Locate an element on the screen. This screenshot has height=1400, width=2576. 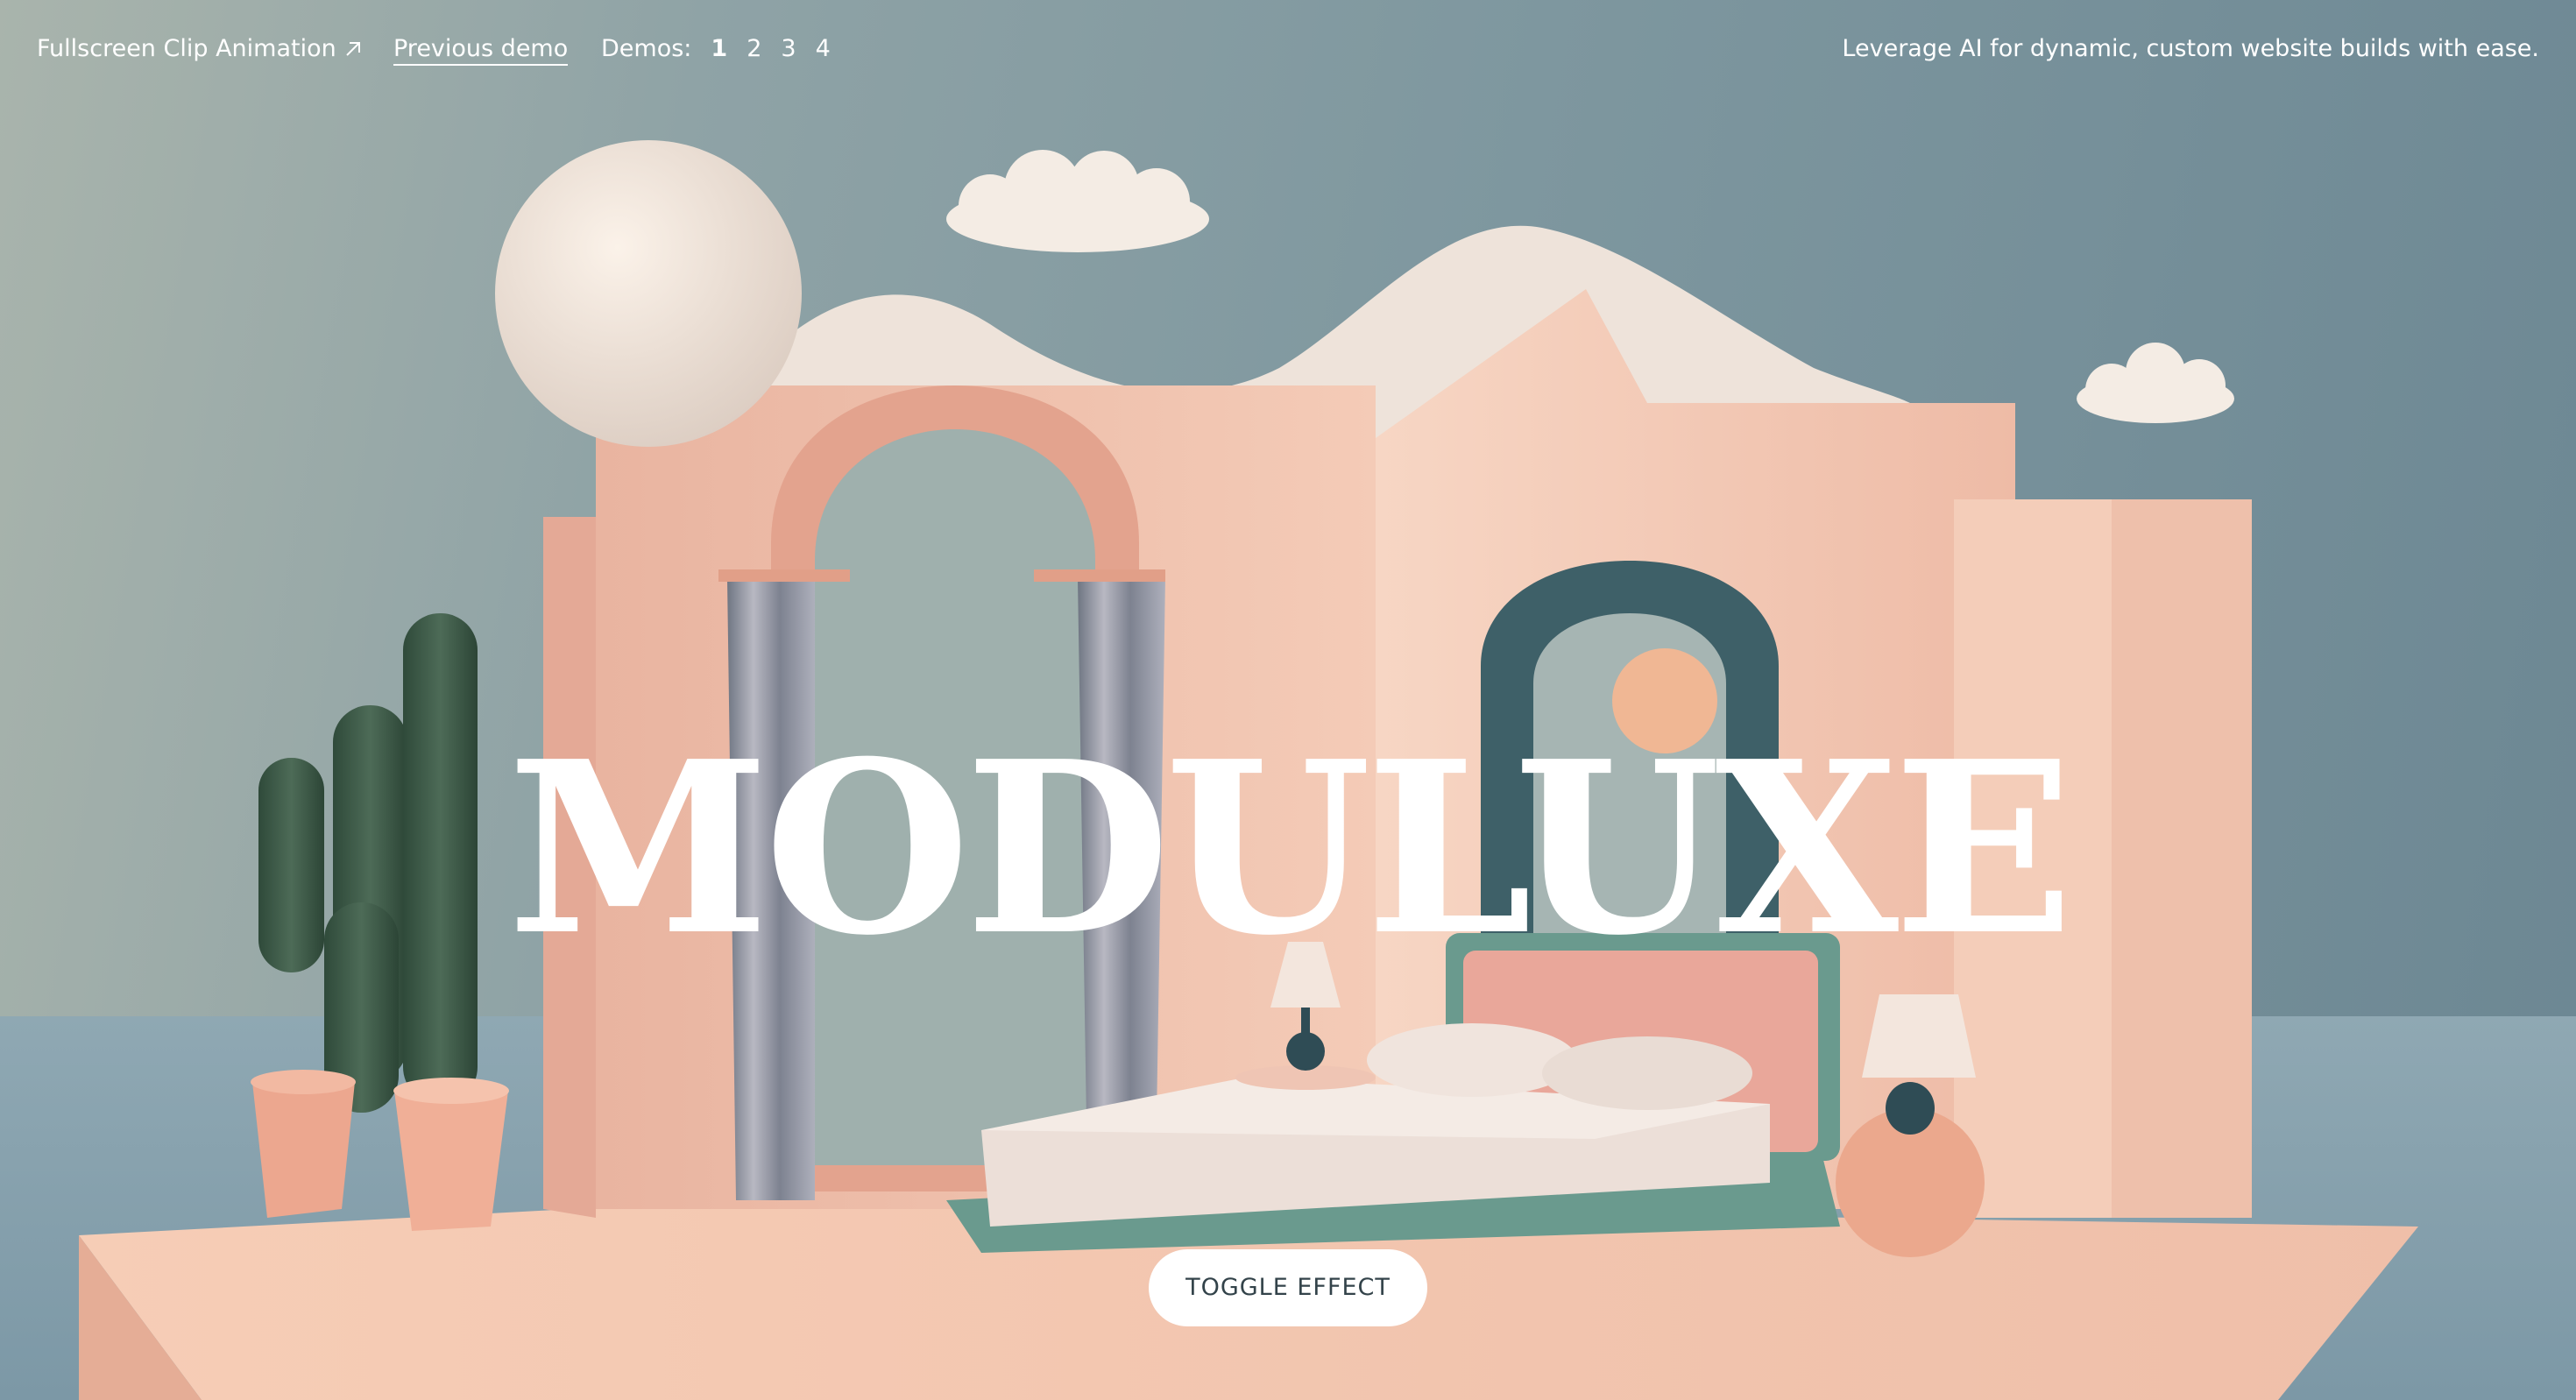
previous-demo-link: Previous demo is located at coordinates (481, 50).